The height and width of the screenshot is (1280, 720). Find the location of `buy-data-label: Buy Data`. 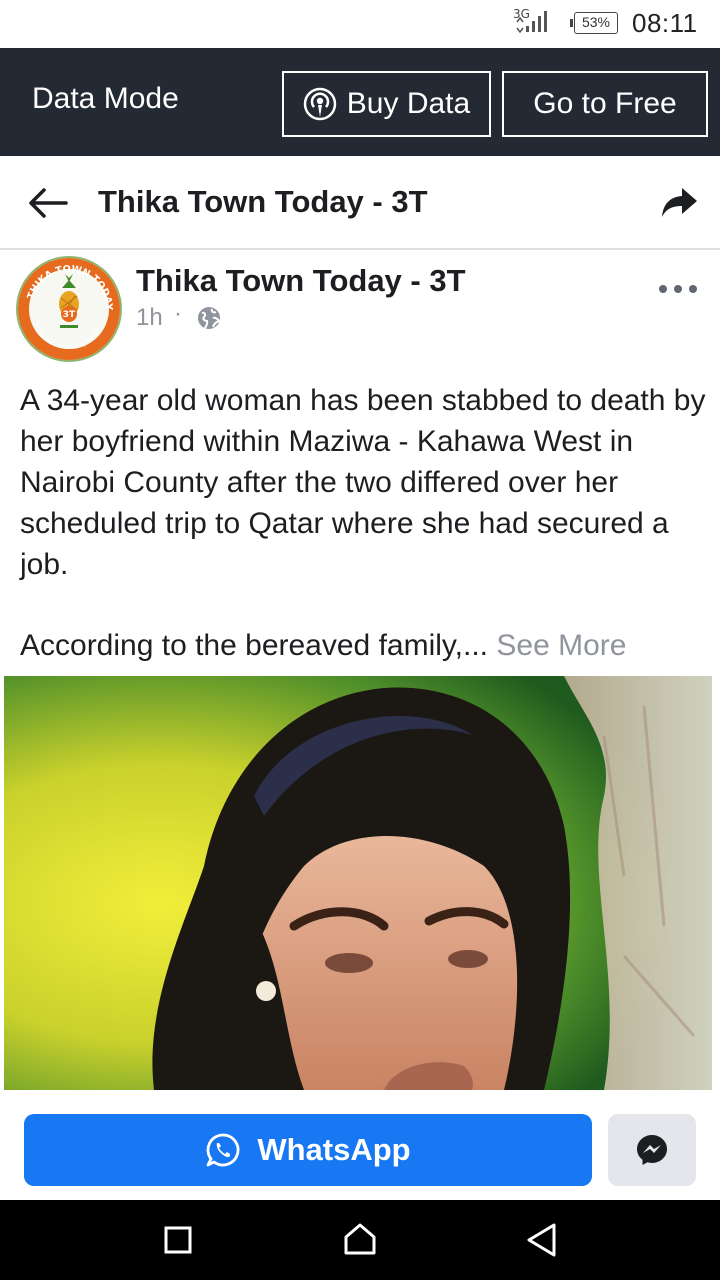

buy-data-label: Buy Data is located at coordinates (408, 103).